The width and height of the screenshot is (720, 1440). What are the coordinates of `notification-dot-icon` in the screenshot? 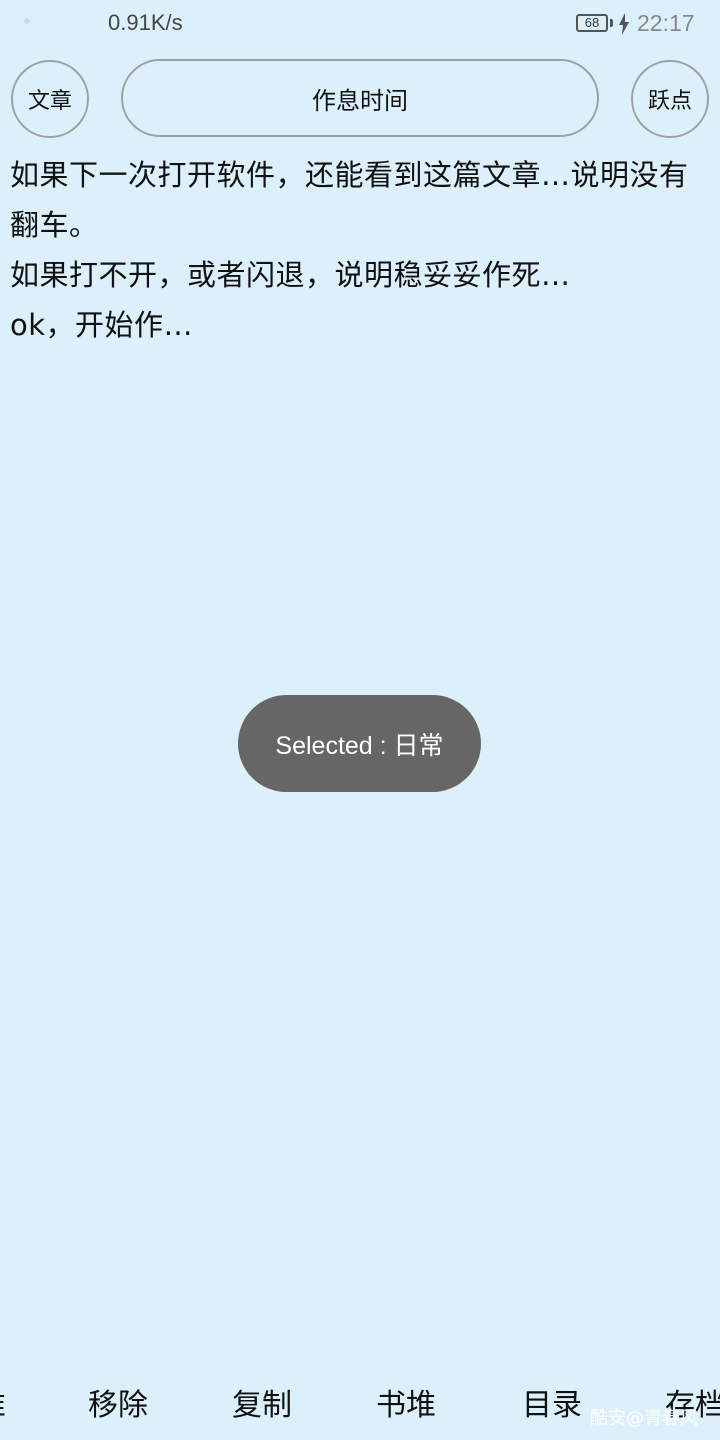 It's located at (27, 21).